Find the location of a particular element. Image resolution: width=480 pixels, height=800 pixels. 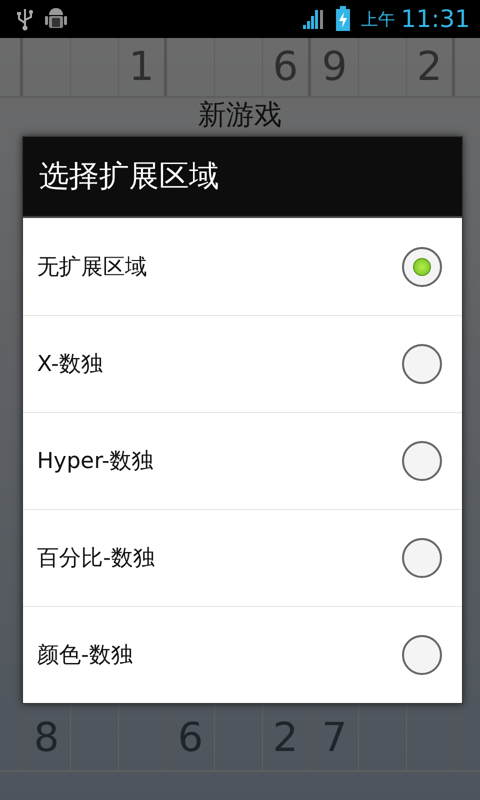

signal-icon is located at coordinates (313, 19).